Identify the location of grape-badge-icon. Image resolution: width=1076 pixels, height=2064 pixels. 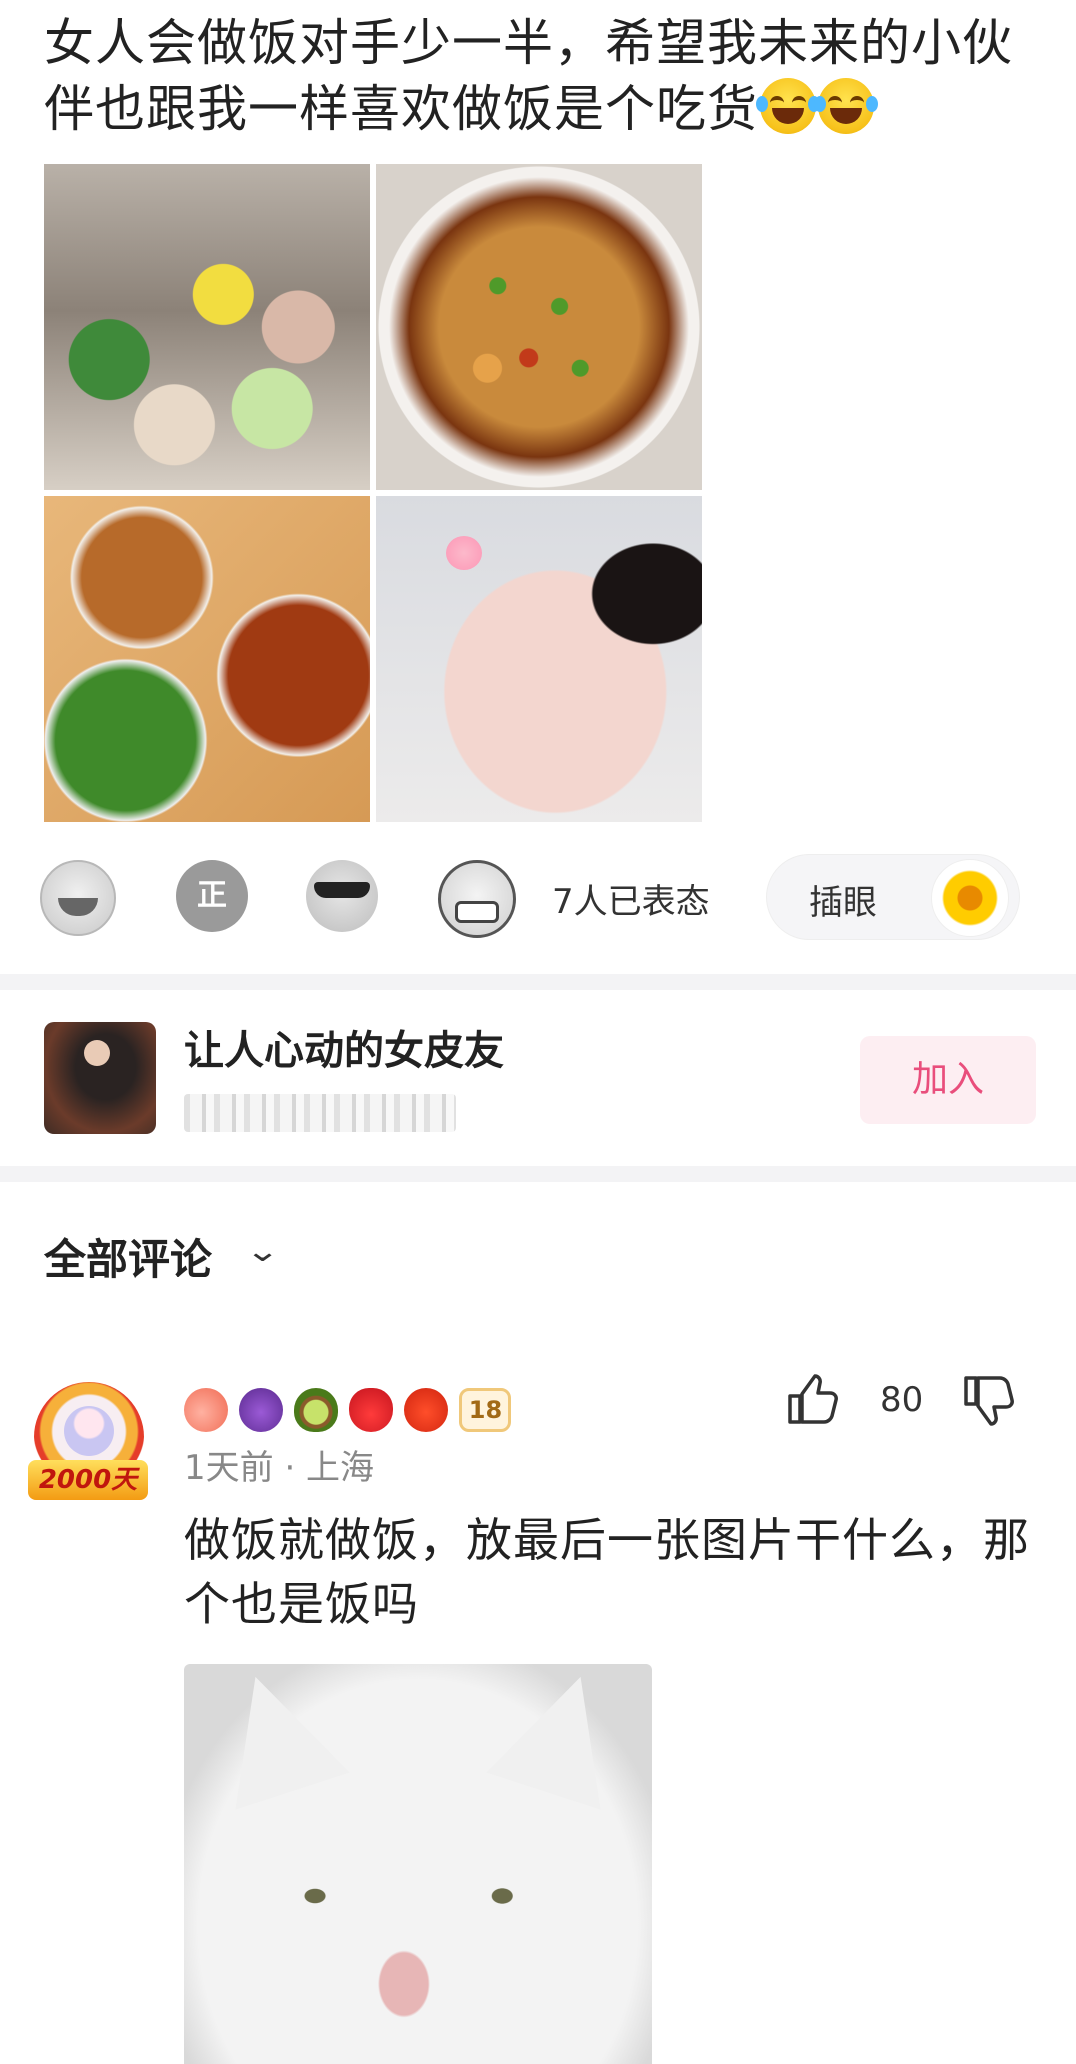
(261, 1410).